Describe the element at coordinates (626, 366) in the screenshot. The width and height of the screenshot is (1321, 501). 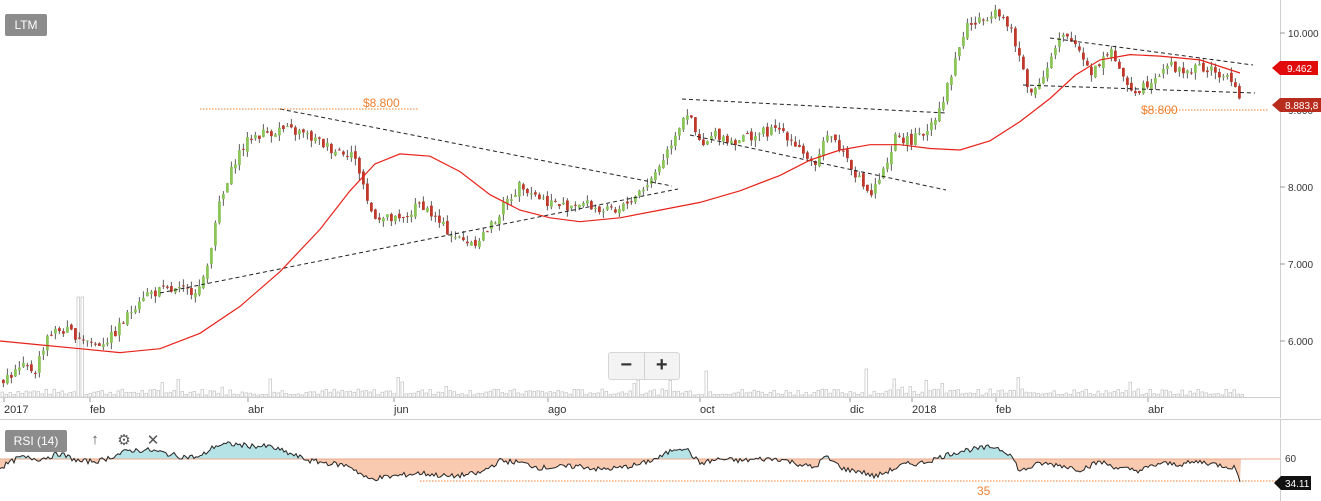
I see `zoom-out-button: −` at that location.